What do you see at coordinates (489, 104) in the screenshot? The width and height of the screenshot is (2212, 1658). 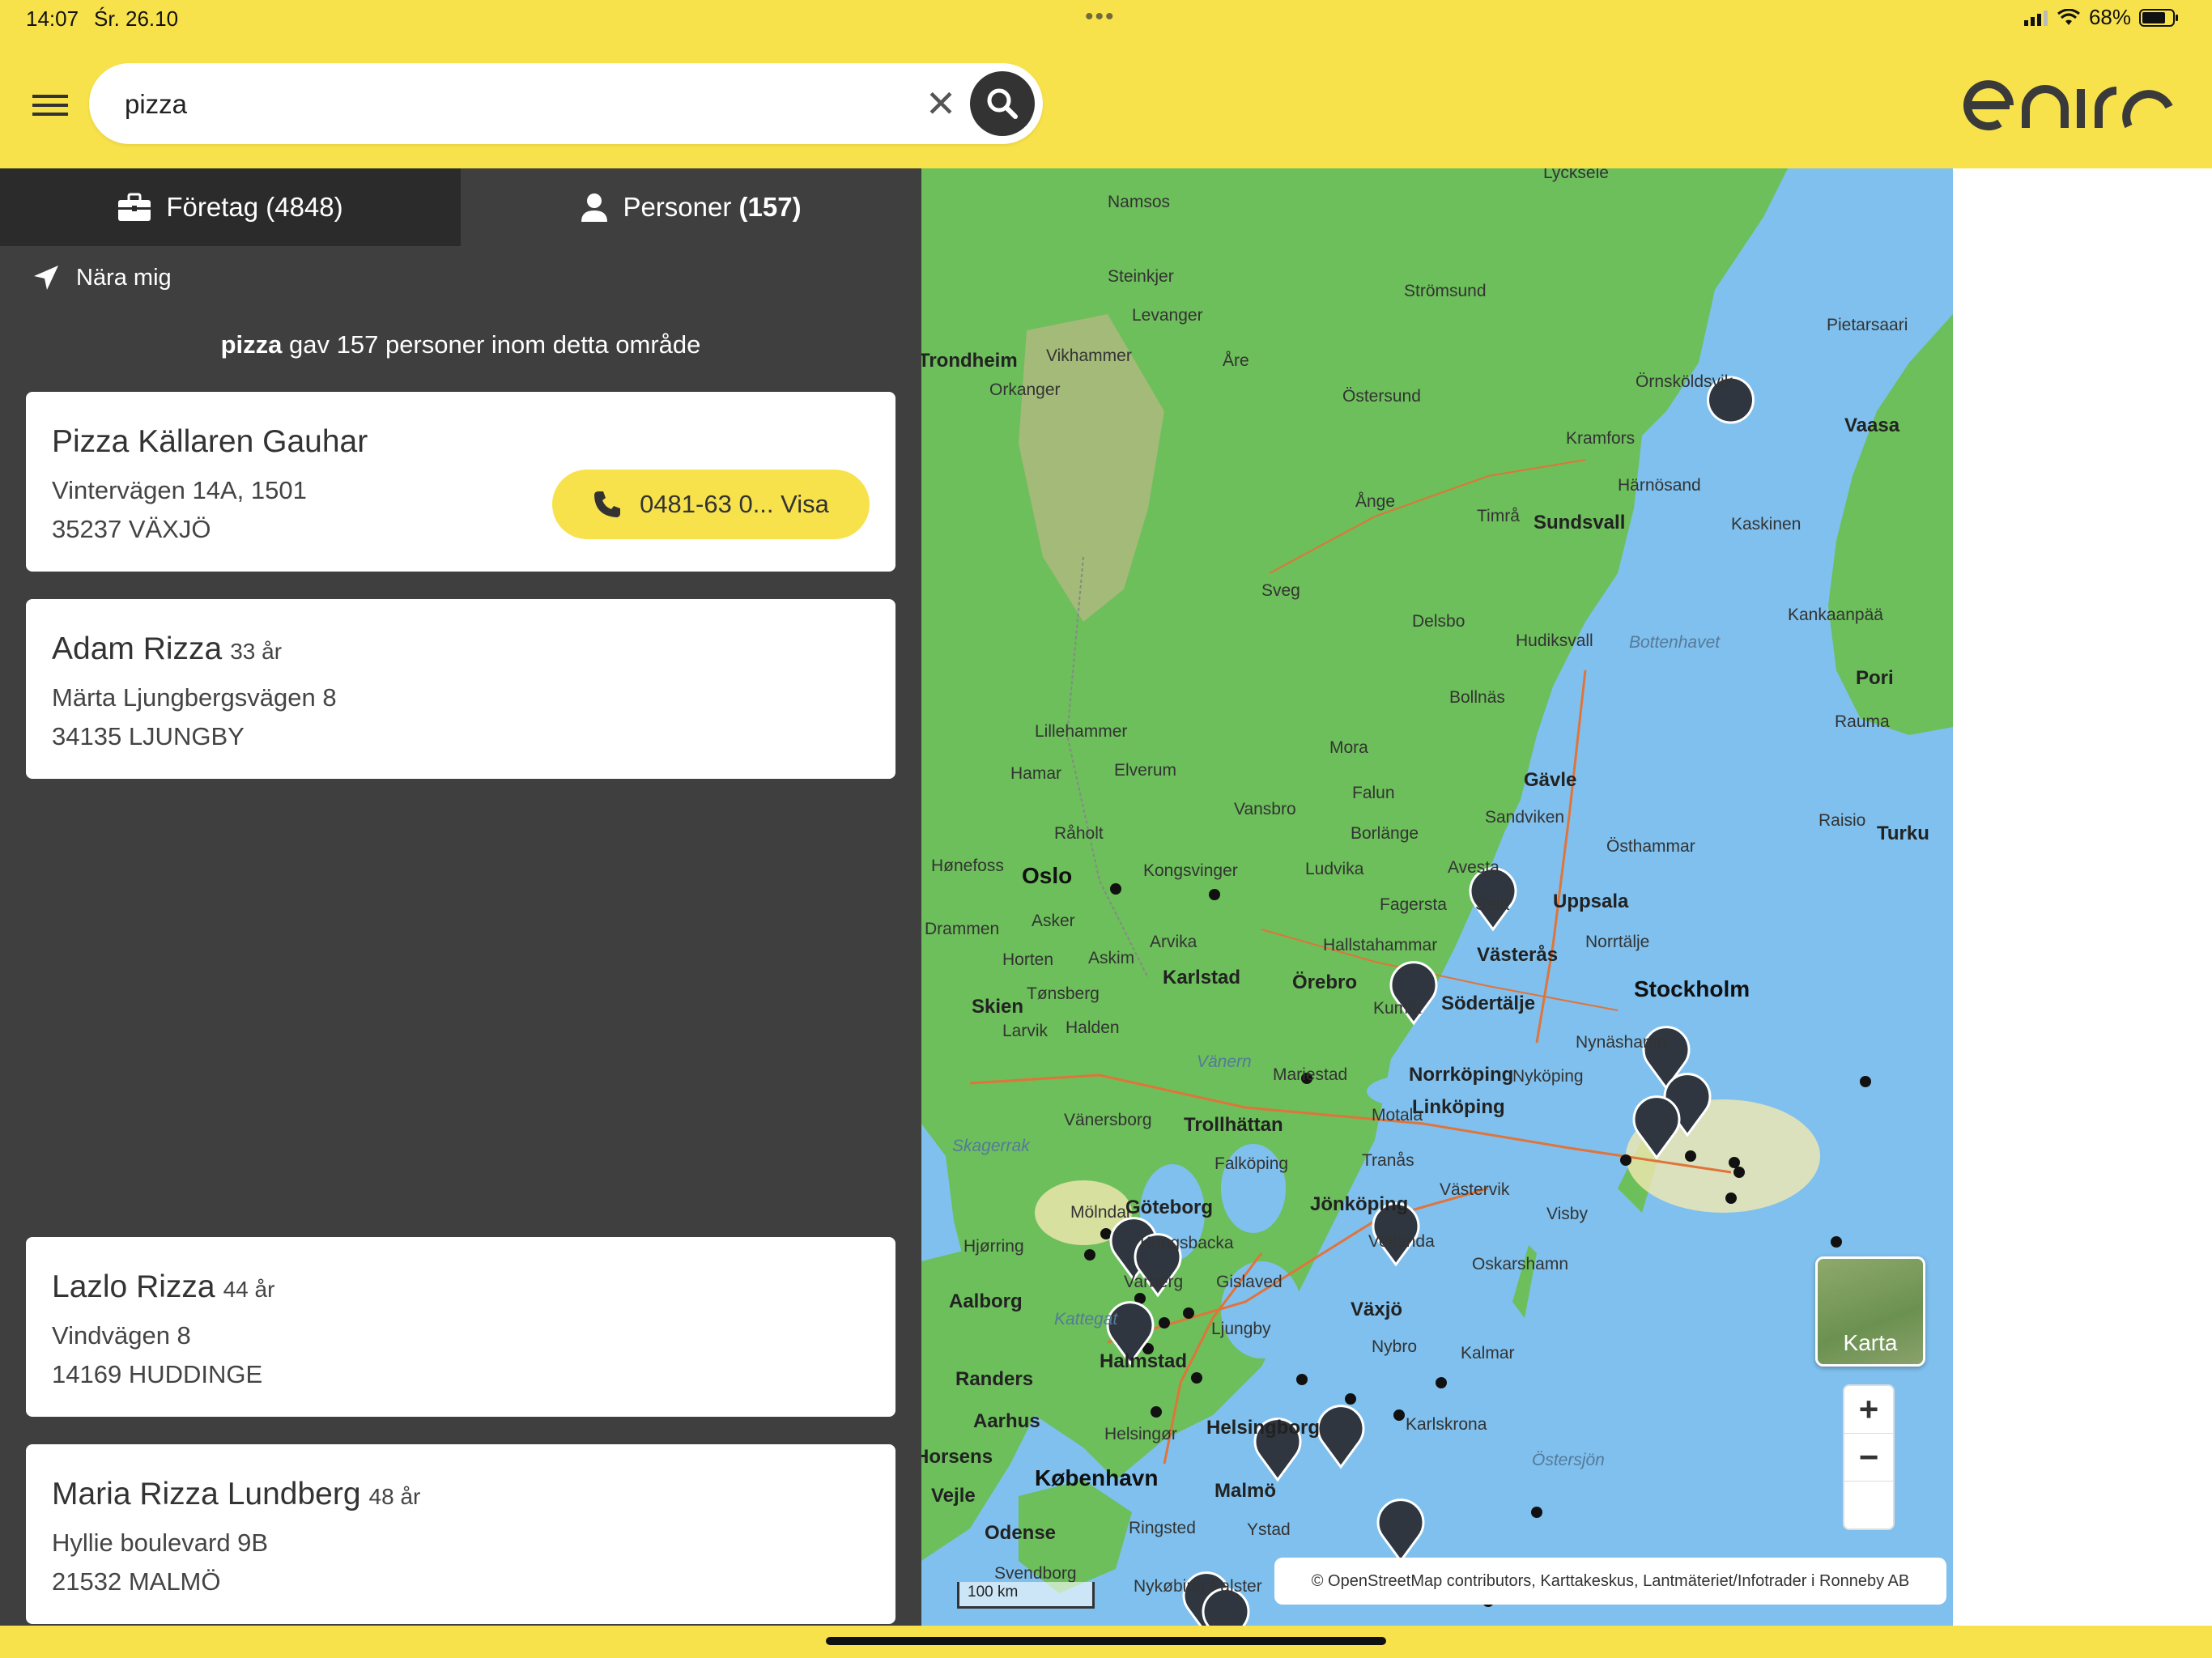 I see `search-input` at bounding box center [489, 104].